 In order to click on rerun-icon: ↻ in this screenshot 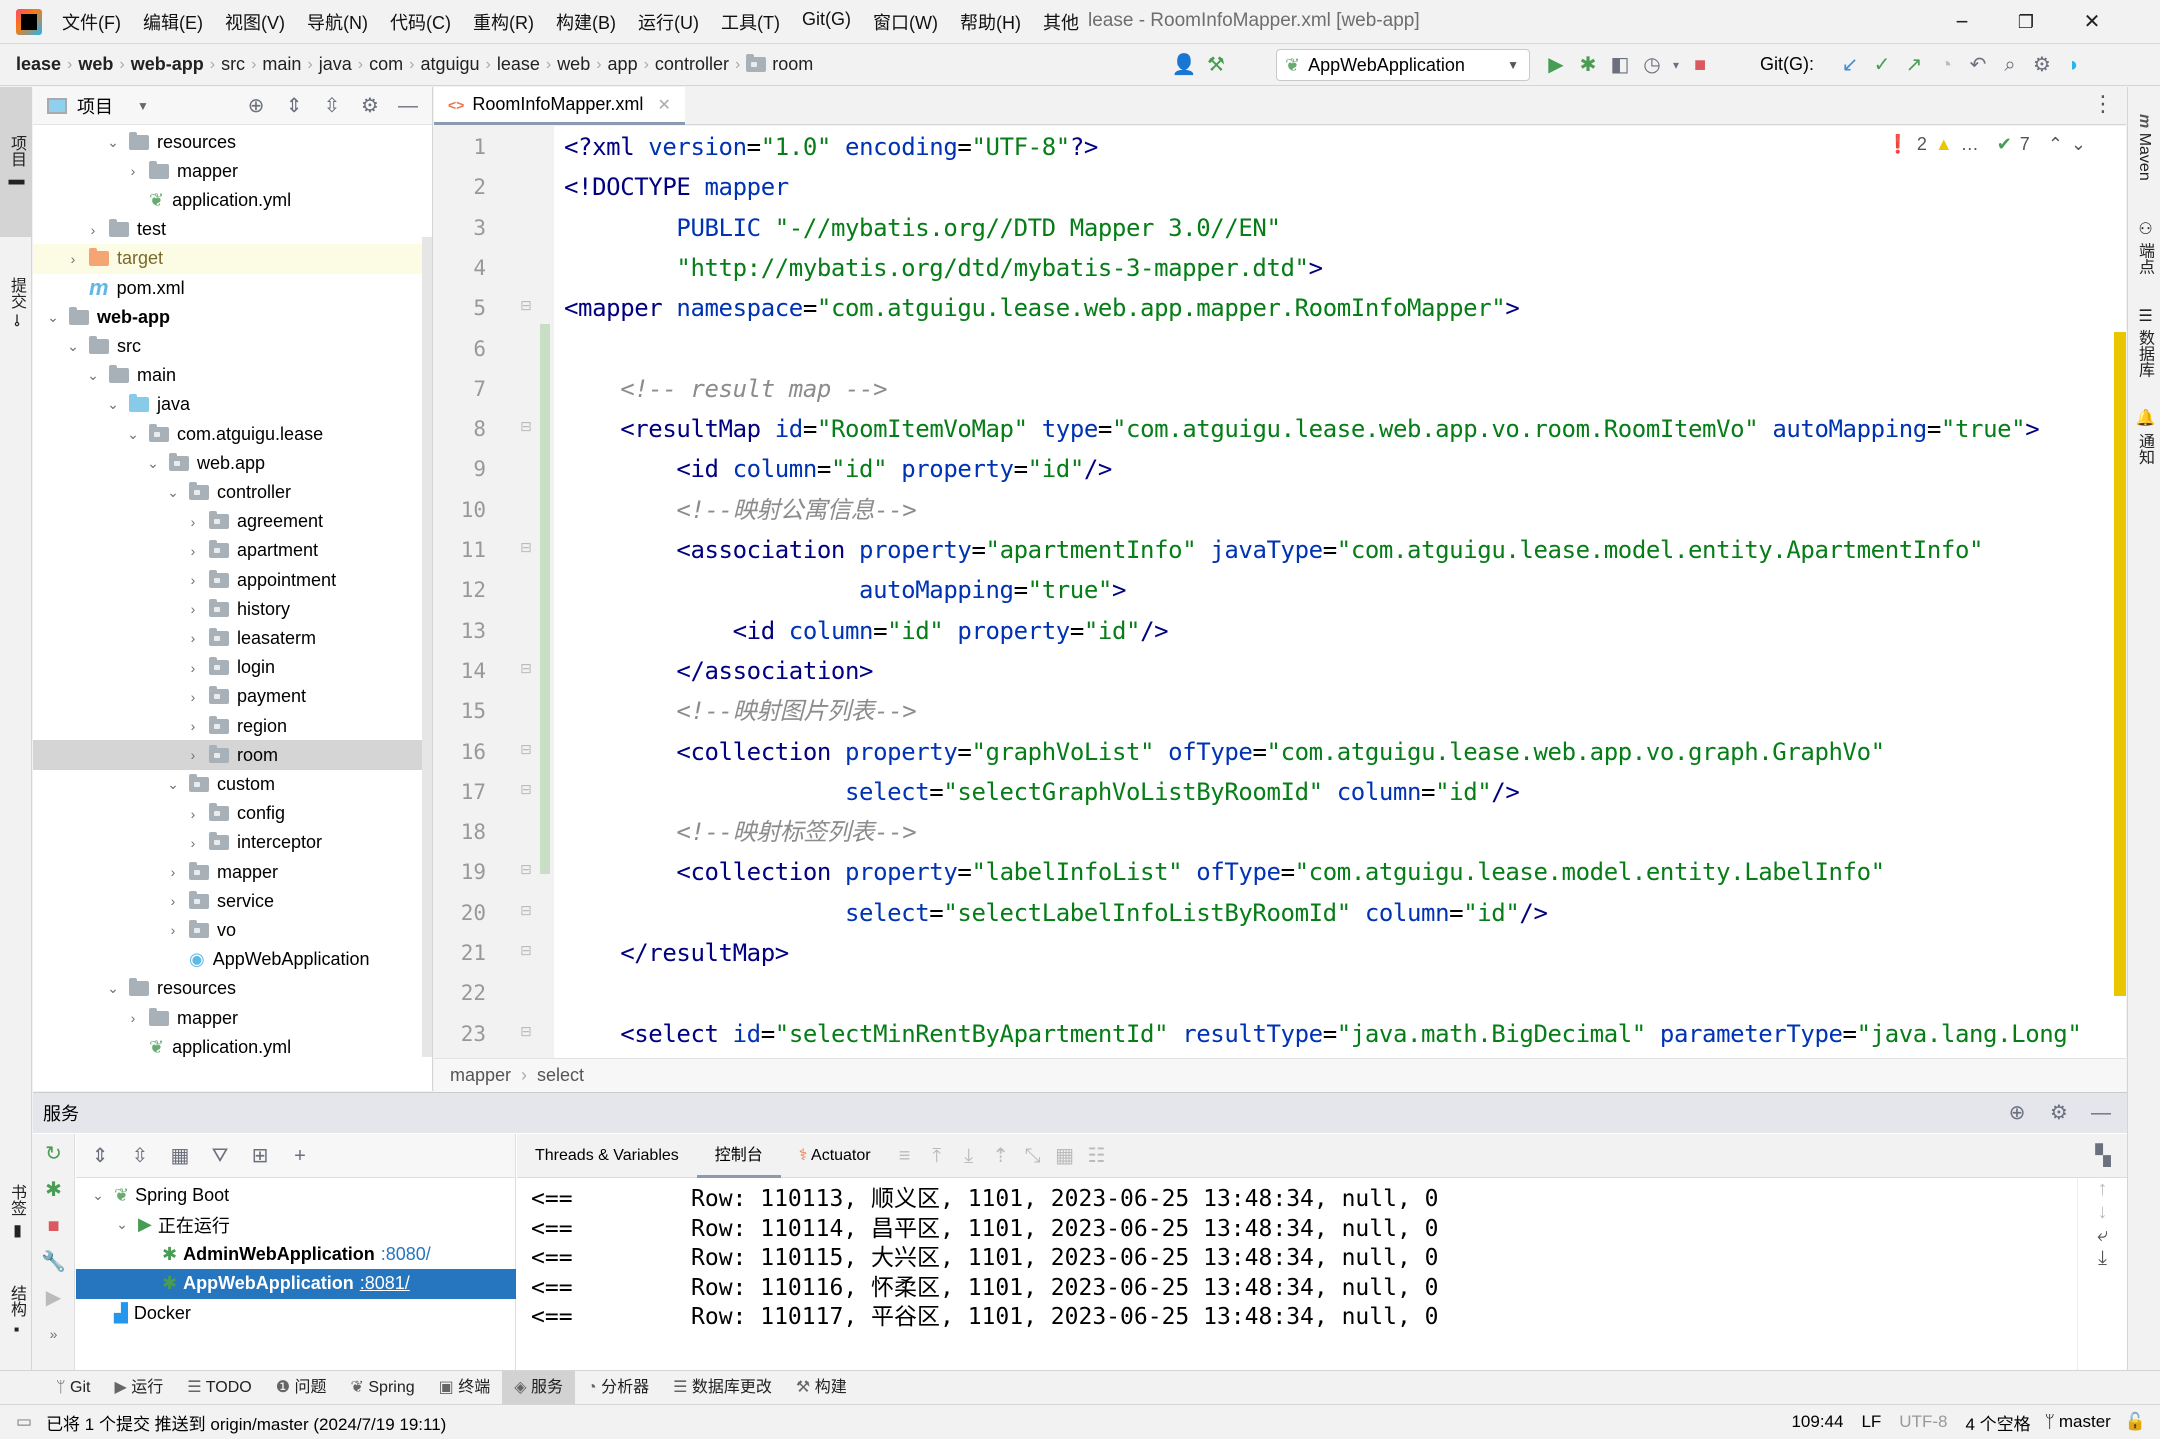, I will do `click(54, 1154)`.